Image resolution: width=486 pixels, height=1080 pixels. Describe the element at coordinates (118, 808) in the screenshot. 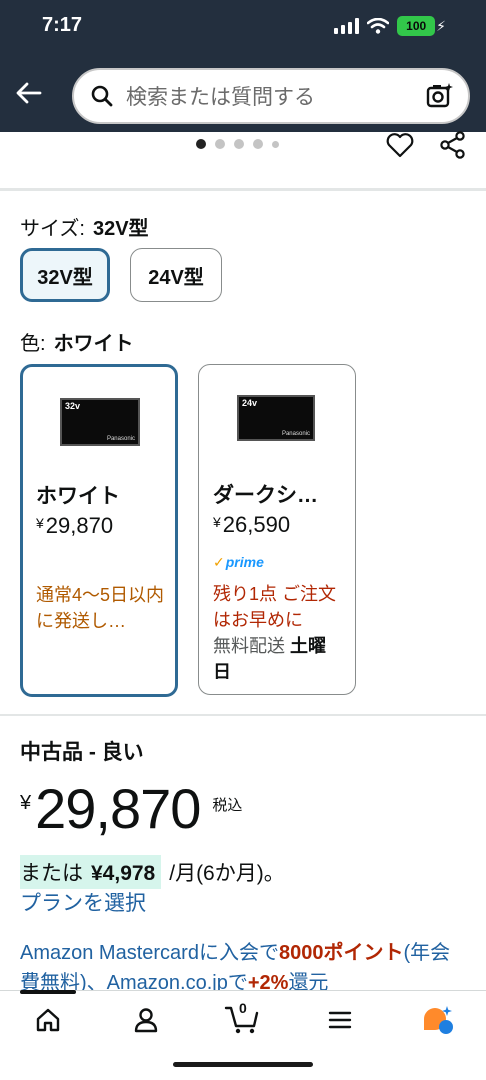

I see `price-value: 29,870` at that location.